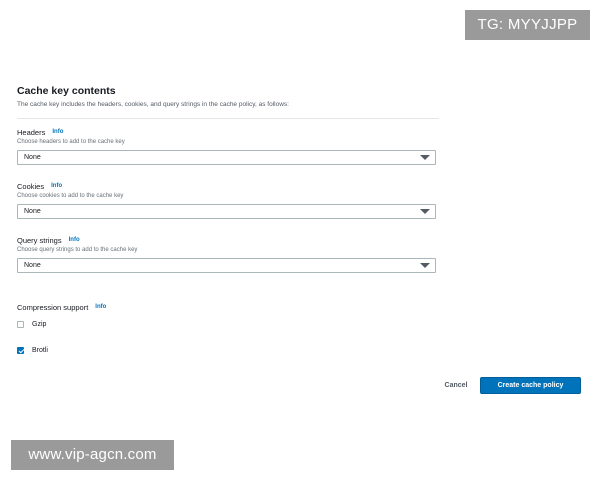  I want to click on brotli-label: Brotli, so click(40, 350).